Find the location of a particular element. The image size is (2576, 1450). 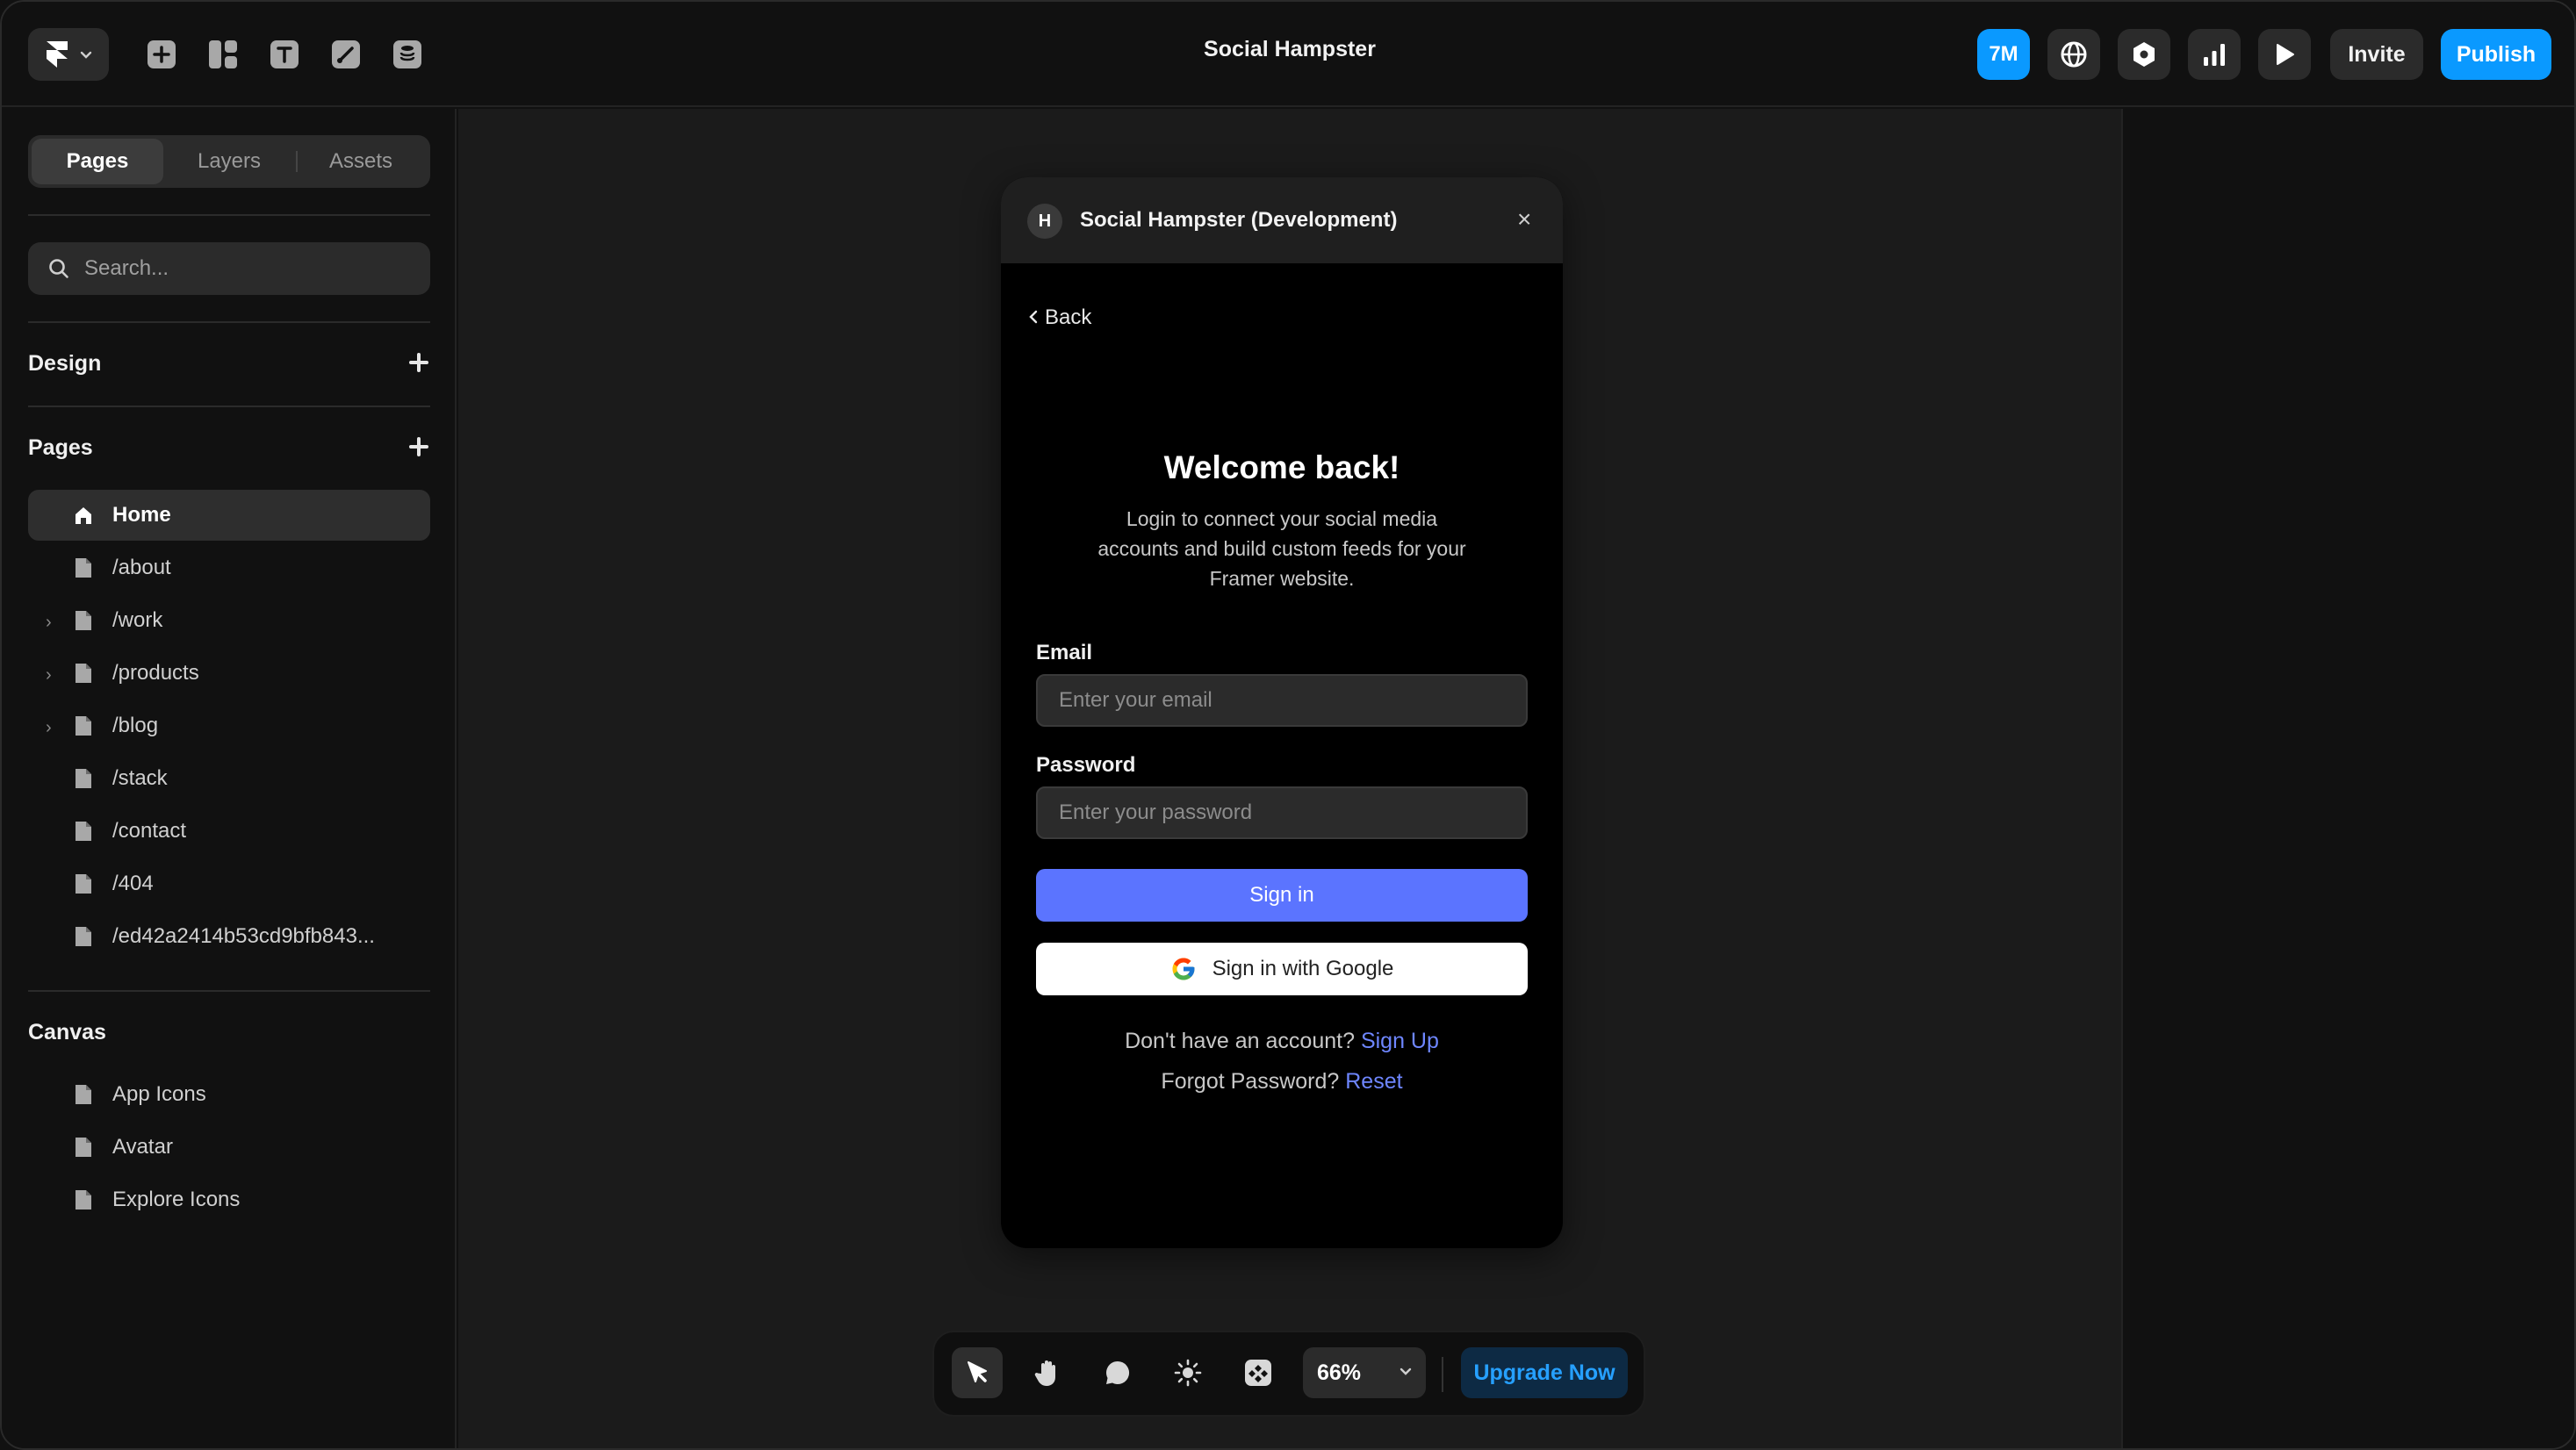

bottom-toolbar: 66% Upgrade Now is located at coordinates (1288, 1374).